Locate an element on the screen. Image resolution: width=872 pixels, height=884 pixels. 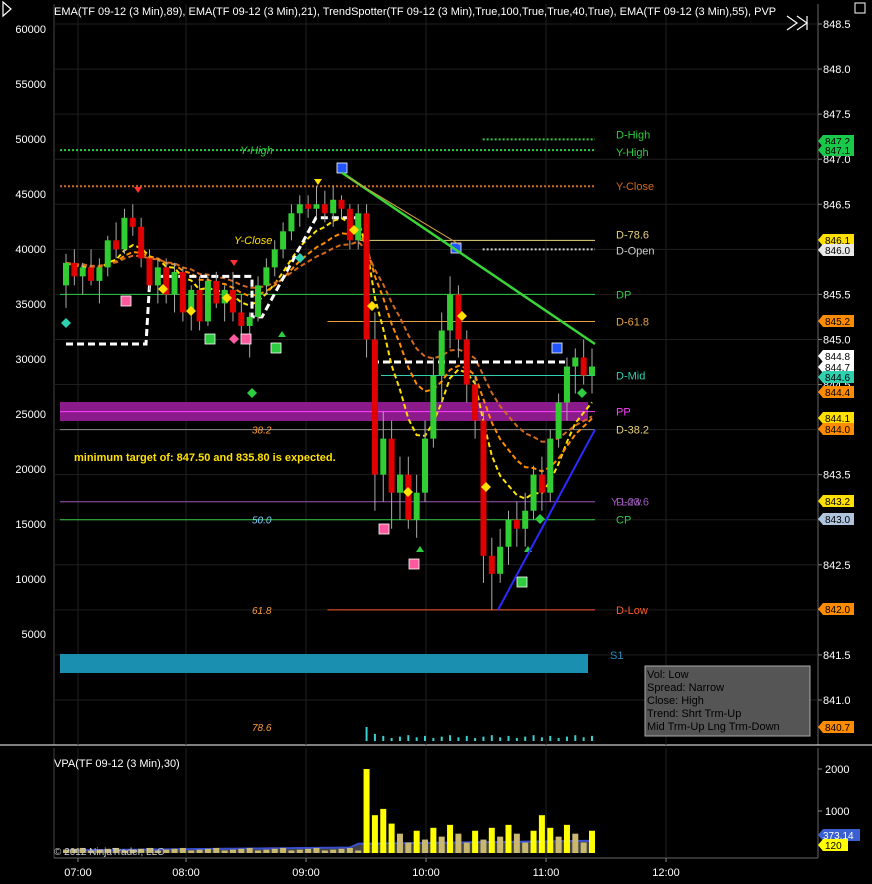
level-label-d-open: D-Open is located at coordinates (635, 251).